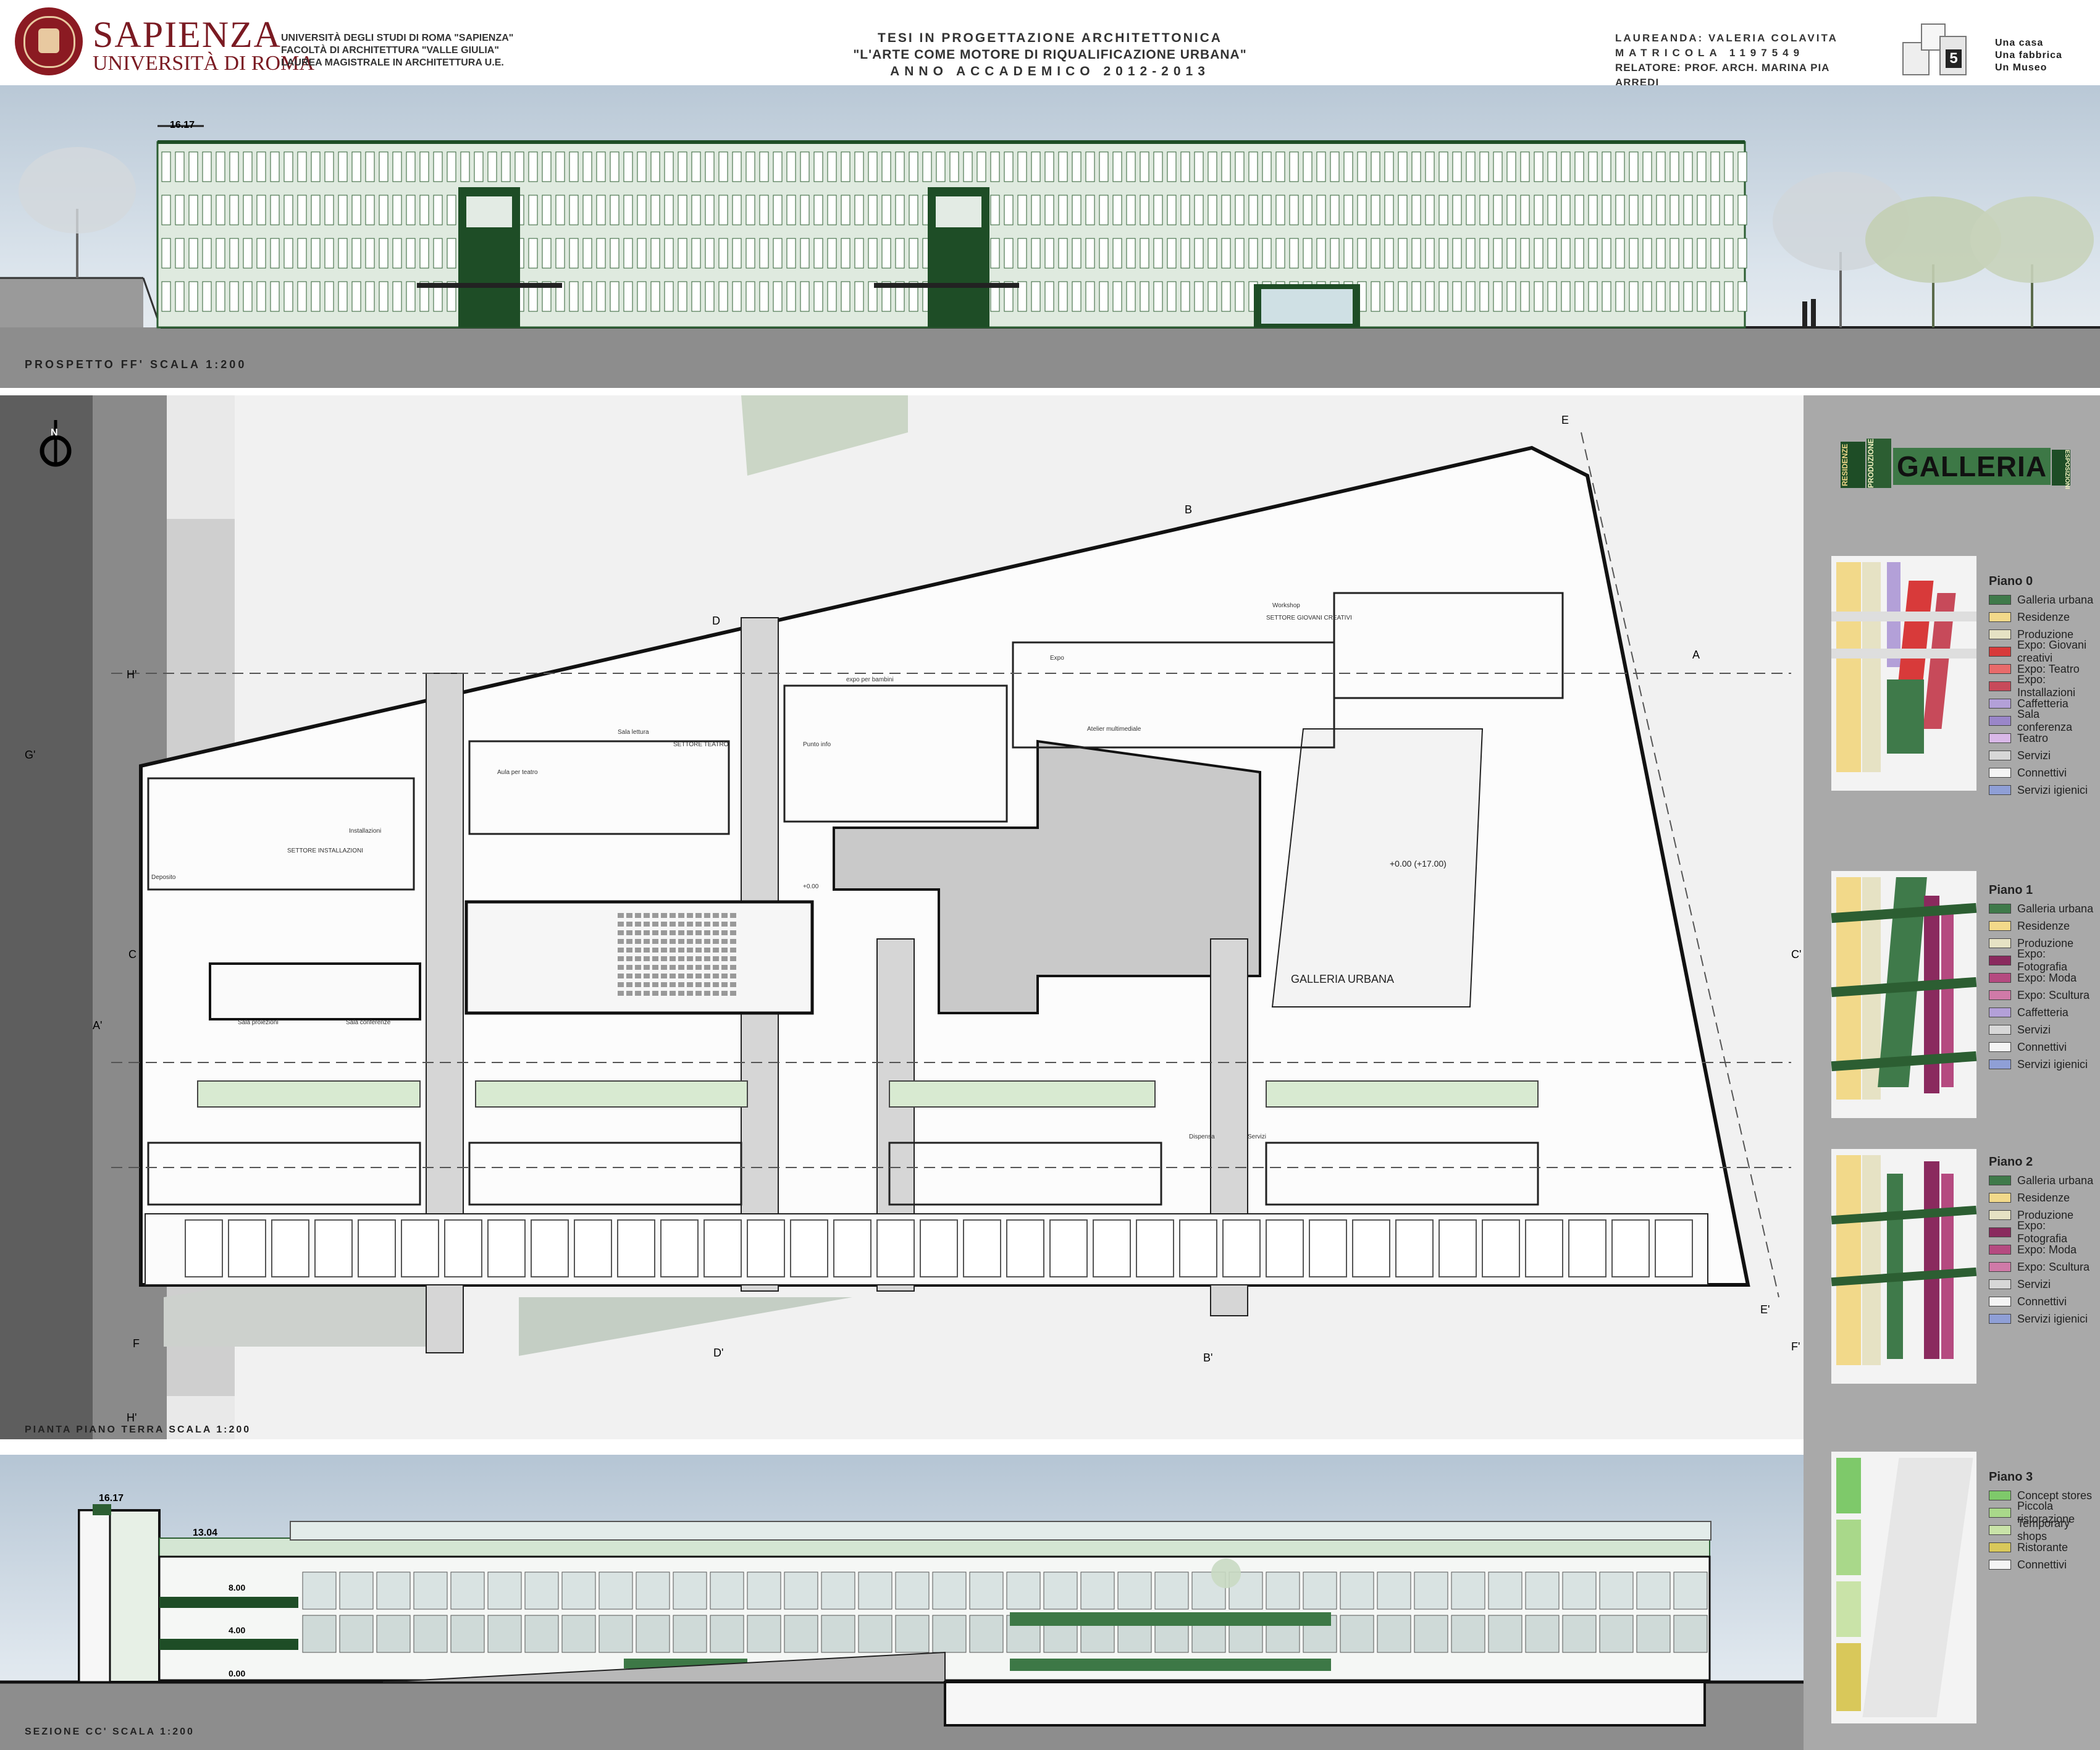 This screenshot has width=2100, height=1750. What do you see at coordinates (55, 432) in the screenshot?
I see `north-label: N` at bounding box center [55, 432].